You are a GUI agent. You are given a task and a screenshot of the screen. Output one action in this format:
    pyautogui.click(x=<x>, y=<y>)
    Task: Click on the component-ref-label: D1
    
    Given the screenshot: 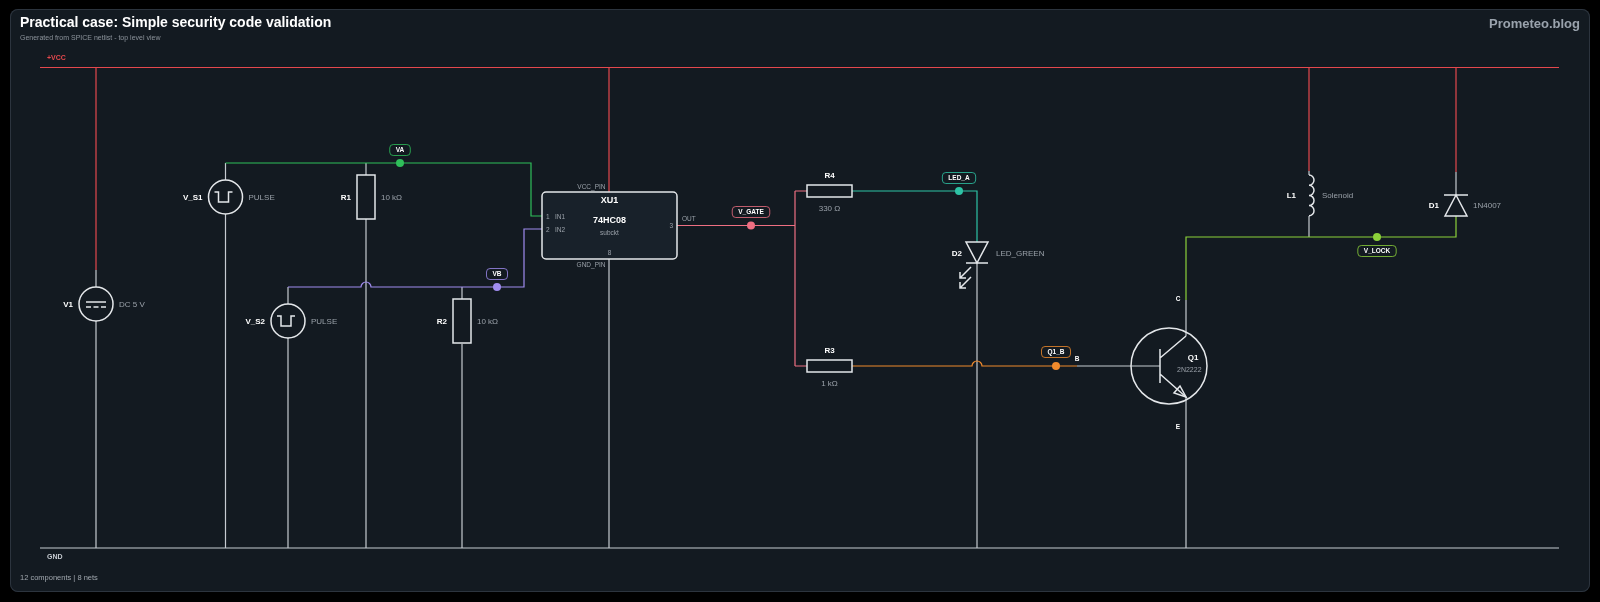 What is the action you would take?
    pyautogui.click(x=1433, y=205)
    